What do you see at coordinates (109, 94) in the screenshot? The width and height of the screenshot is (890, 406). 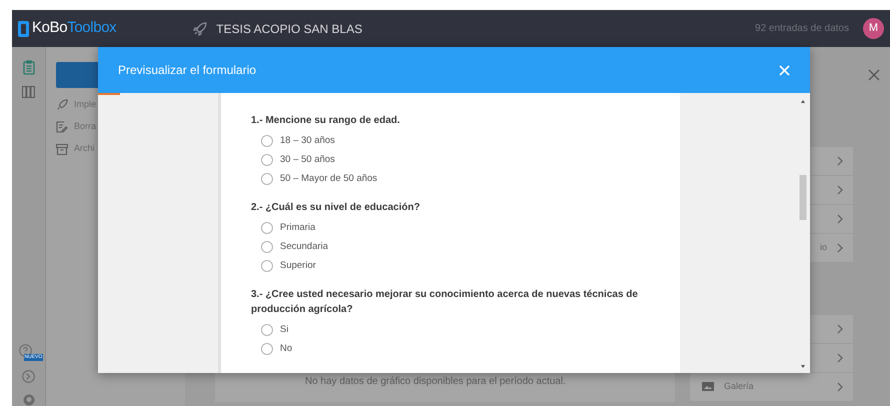 I see `tab-indicator` at bounding box center [109, 94].